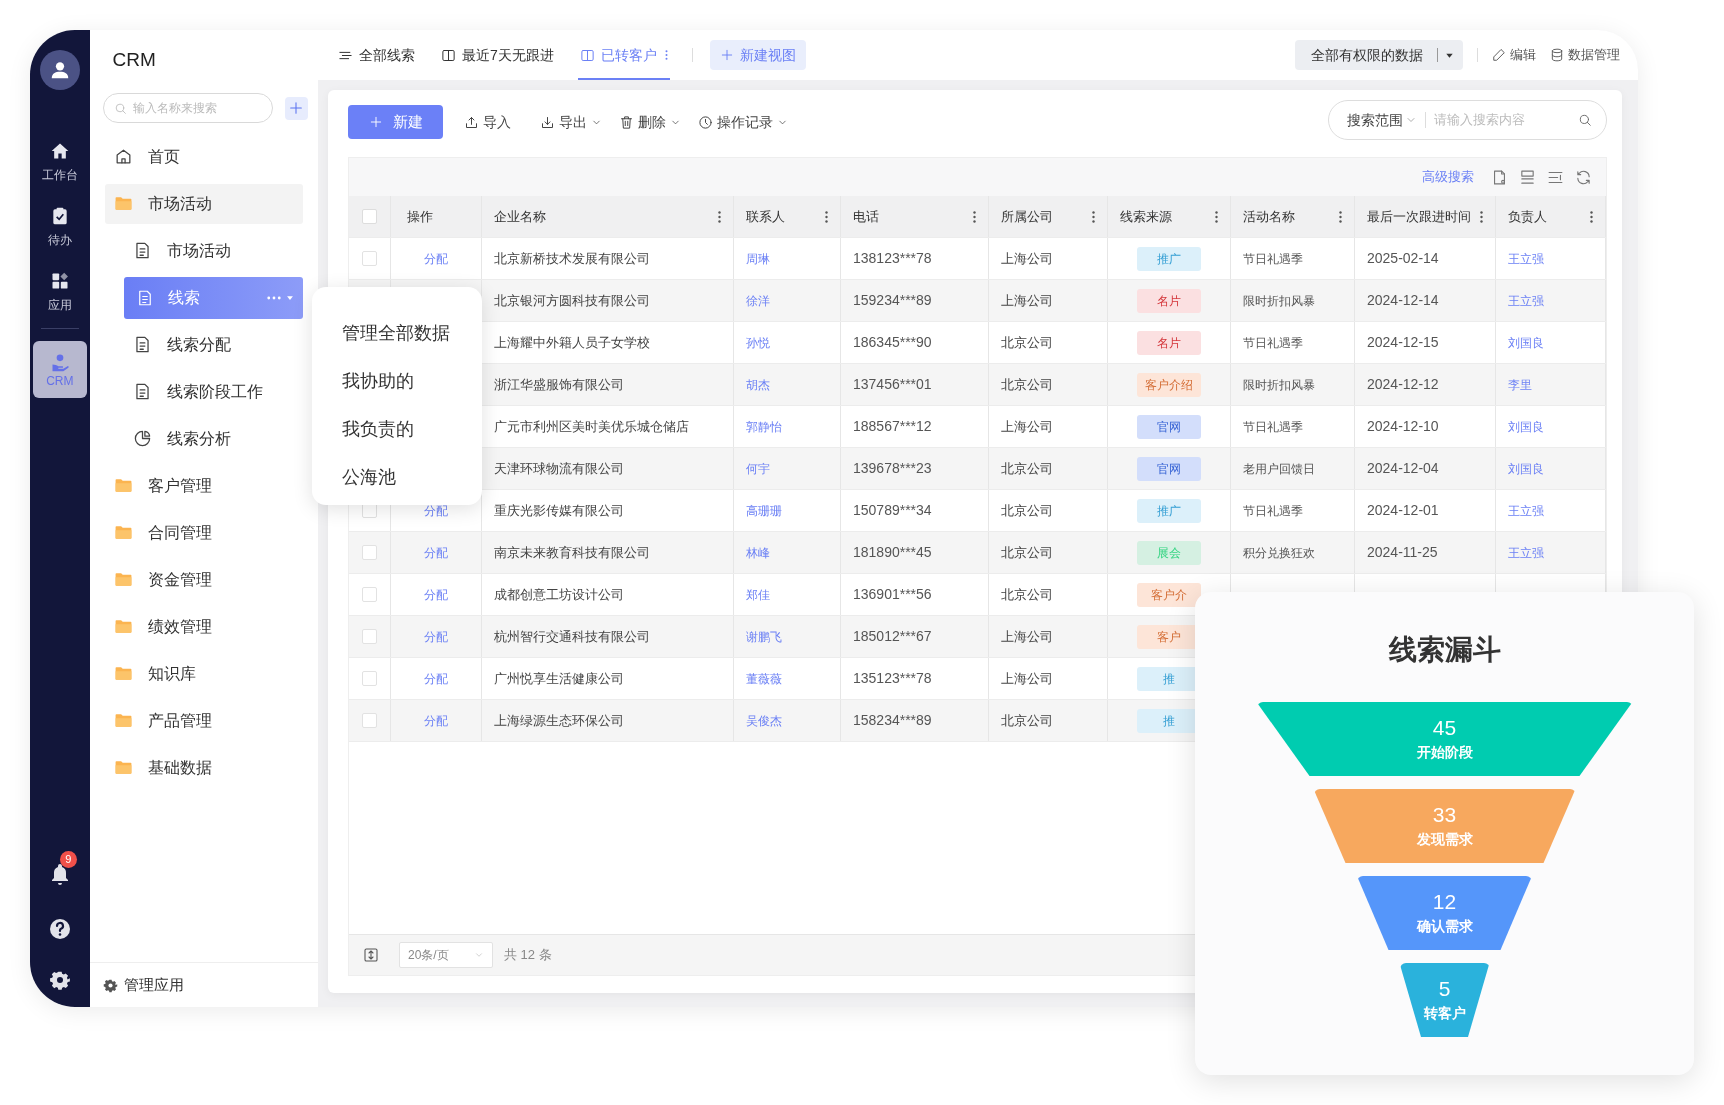  I want to click on page-size-select: 20条/页, so click(446, 955).